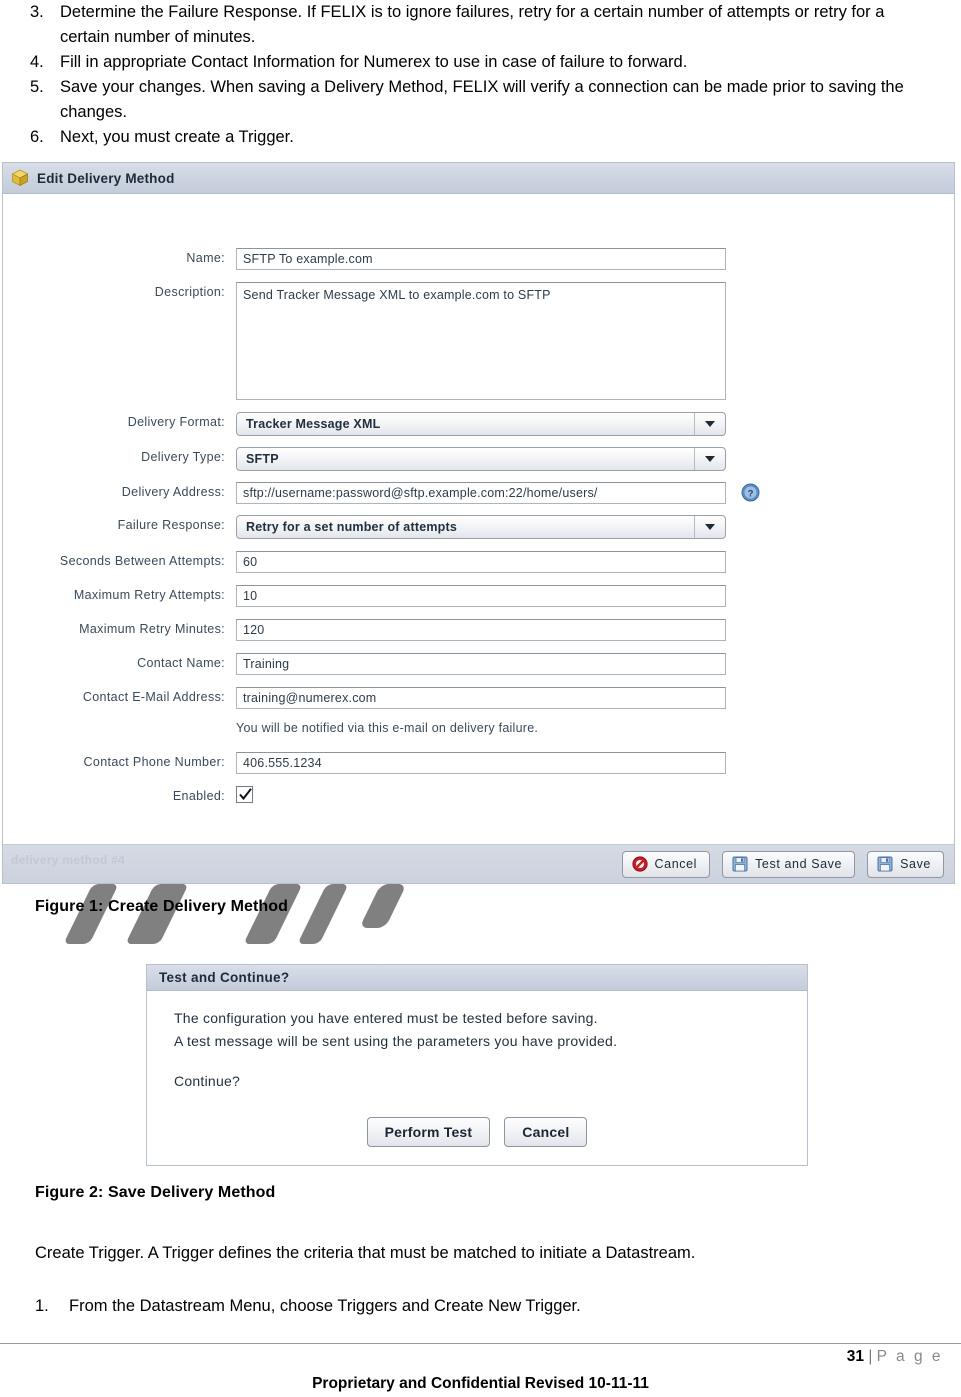 This screenshot has width=961, height=1397. Describe the element at coordinates (676, 864) in the screenshot. I see `cancel-button-label: Cancel` at that location.